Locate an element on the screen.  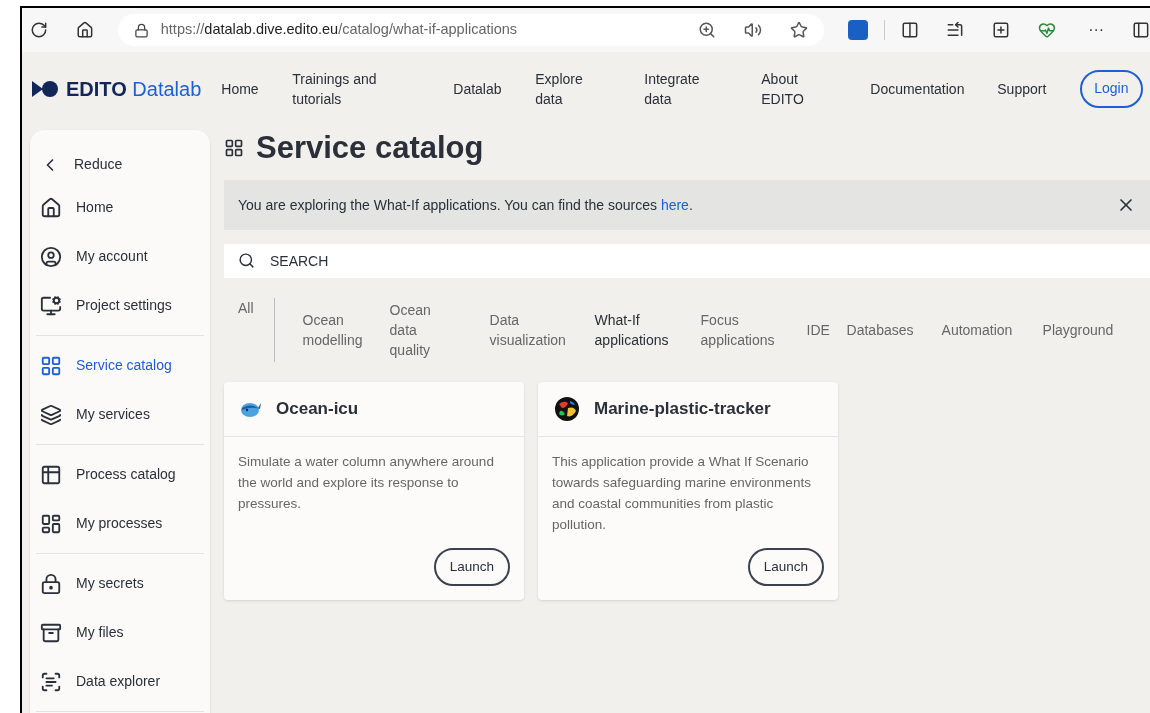
login-button: Login is located at coordinates (1111, 88).